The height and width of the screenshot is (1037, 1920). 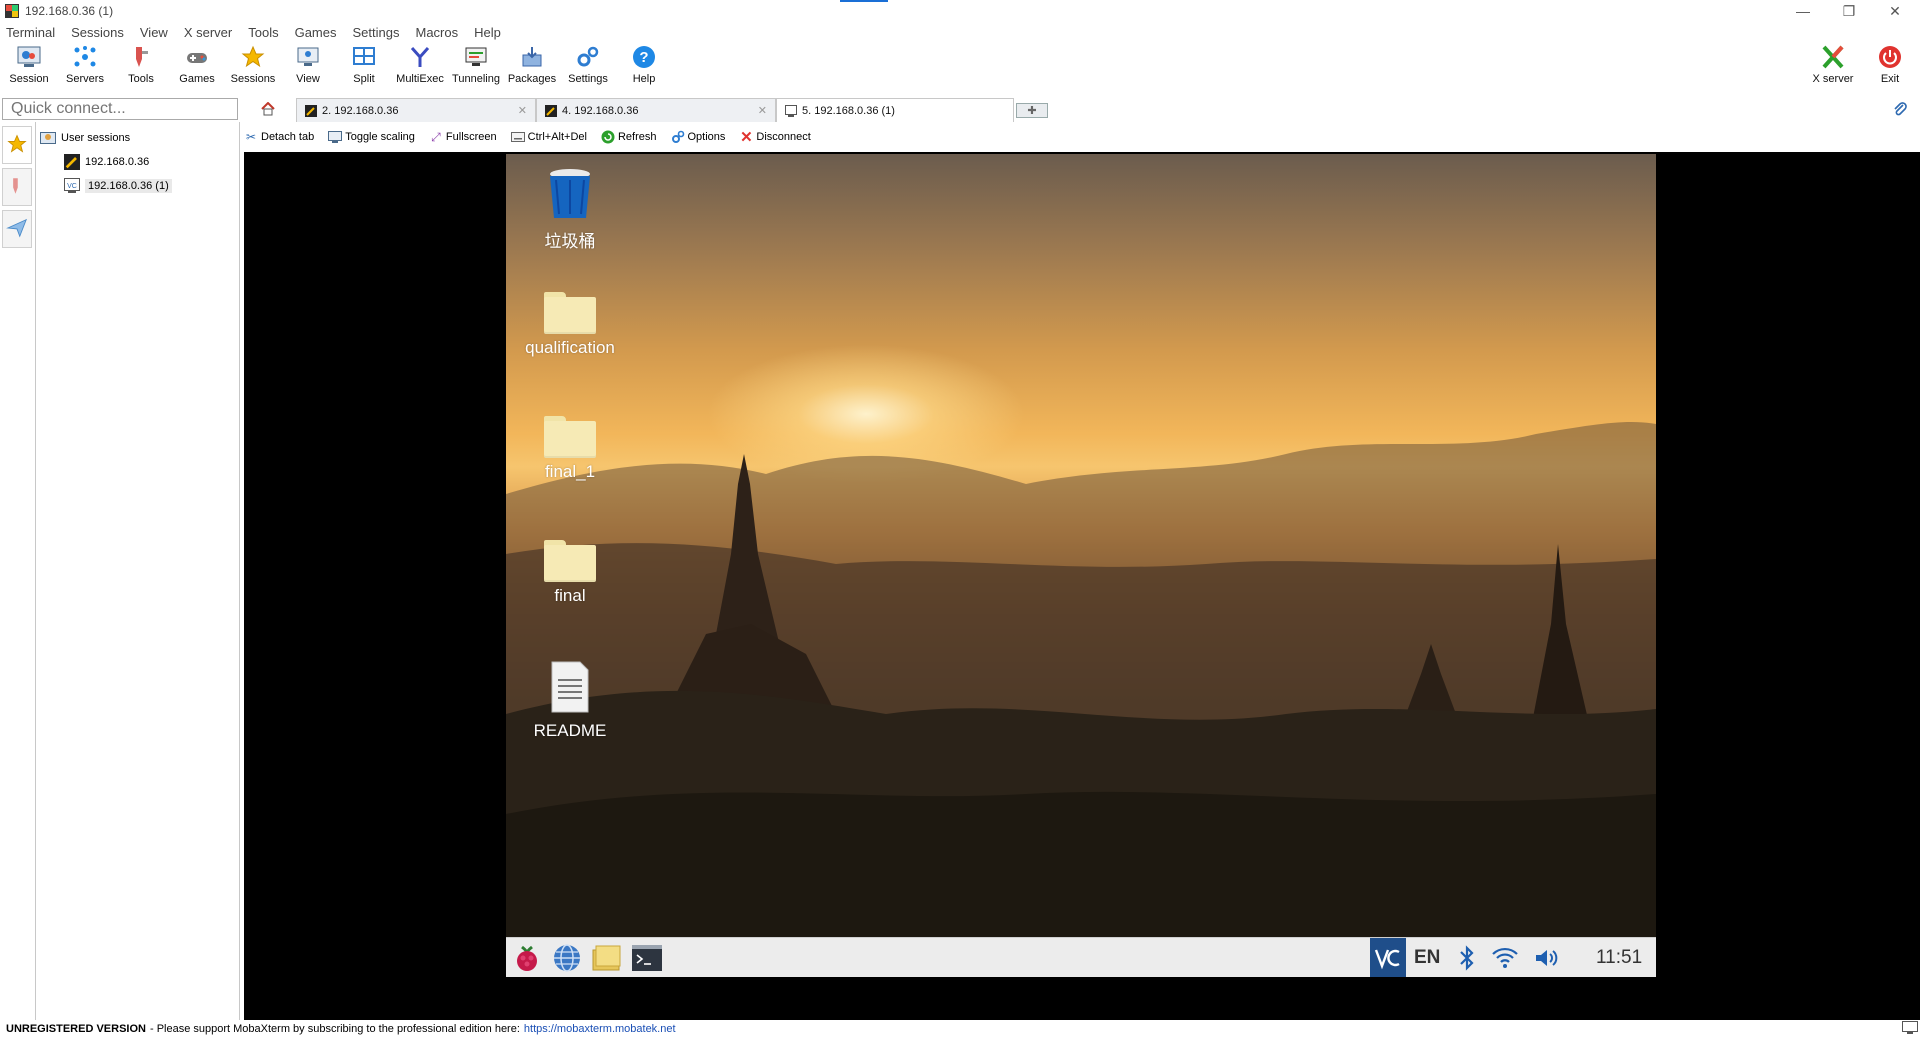 I want to click on disconnect-button: ✕ Disconnect, so click(x=775, y=137).